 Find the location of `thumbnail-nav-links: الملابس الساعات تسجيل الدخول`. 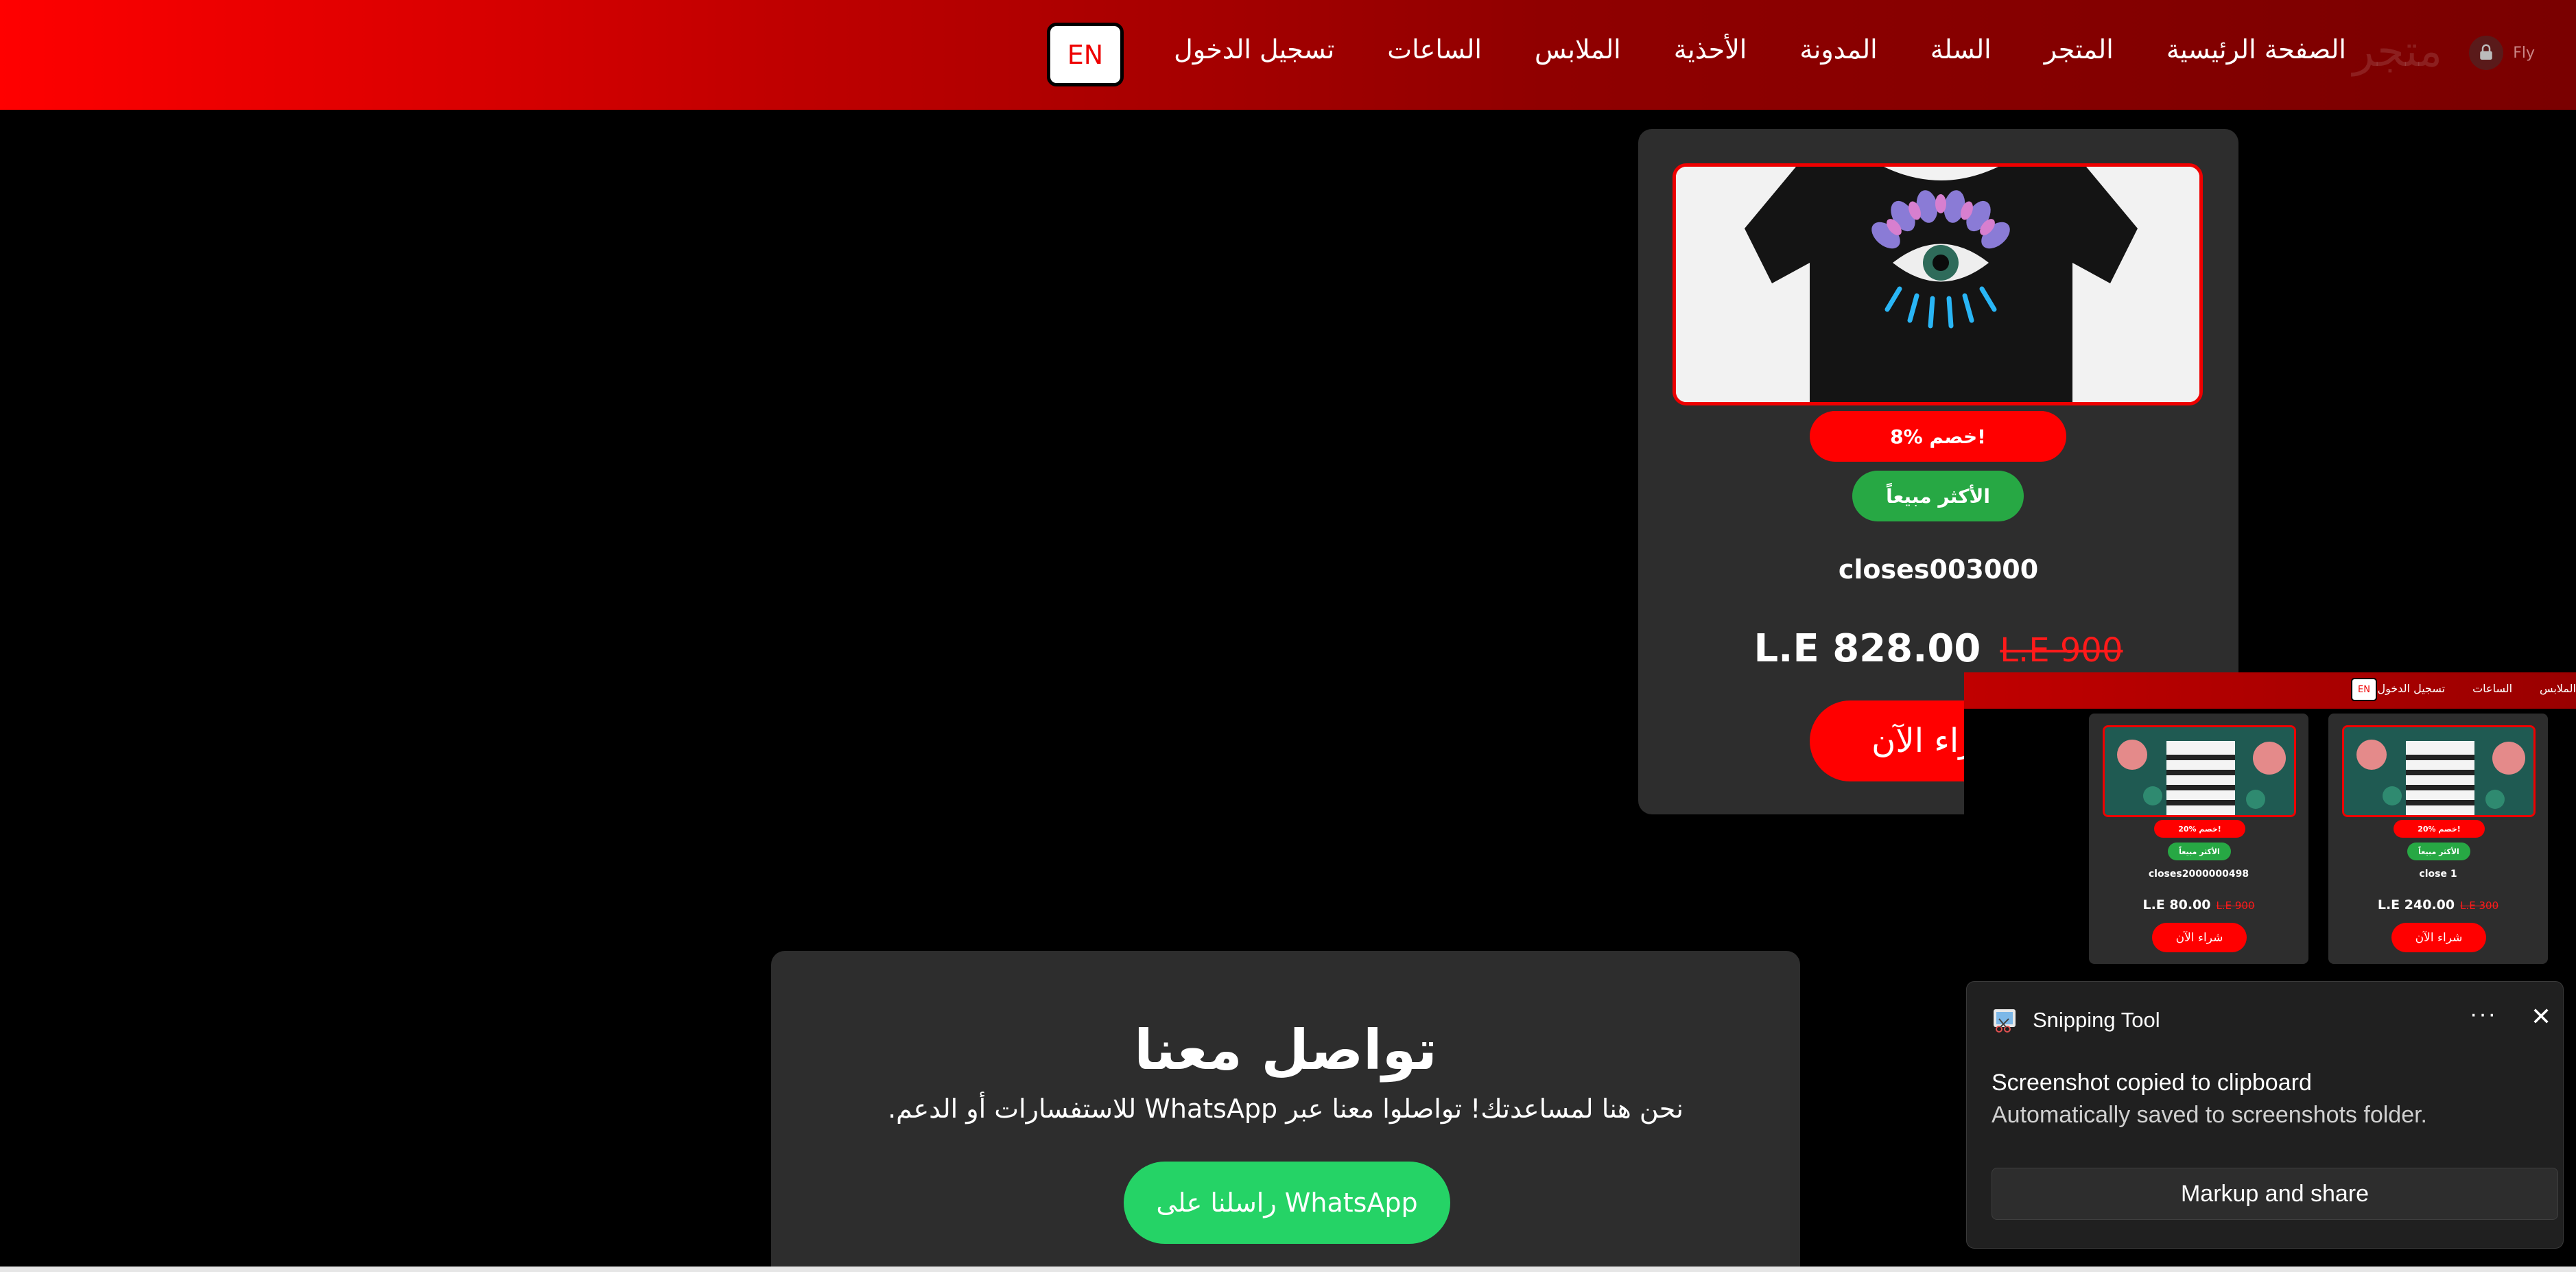

thumbnail-nav-links: الملابس الساعات تسجيل الدخول is located at coordinates (2463, 688).